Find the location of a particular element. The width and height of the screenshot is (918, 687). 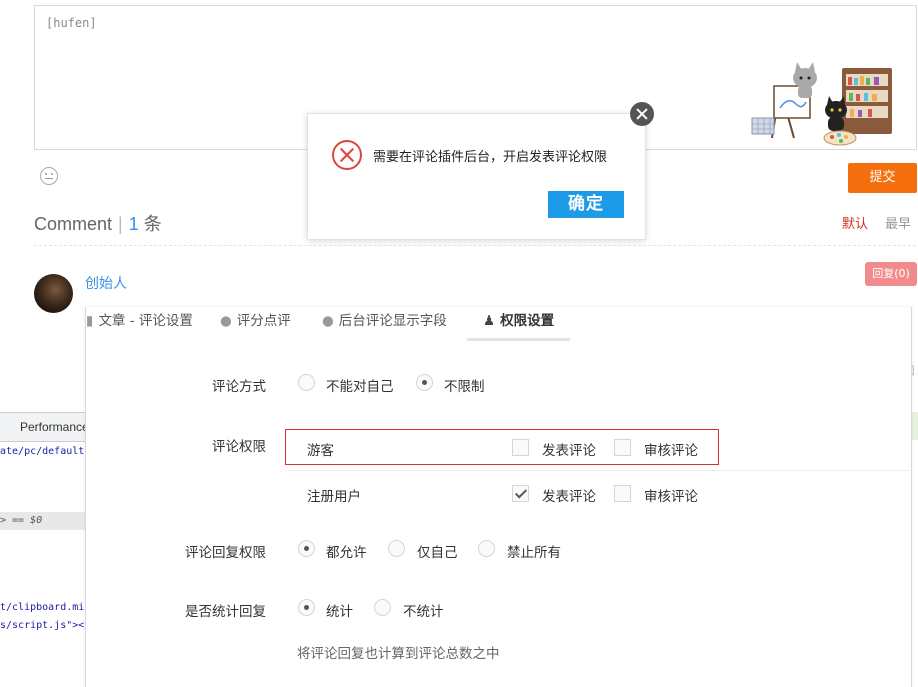

permission-divider is located at coordinates (597, 470).